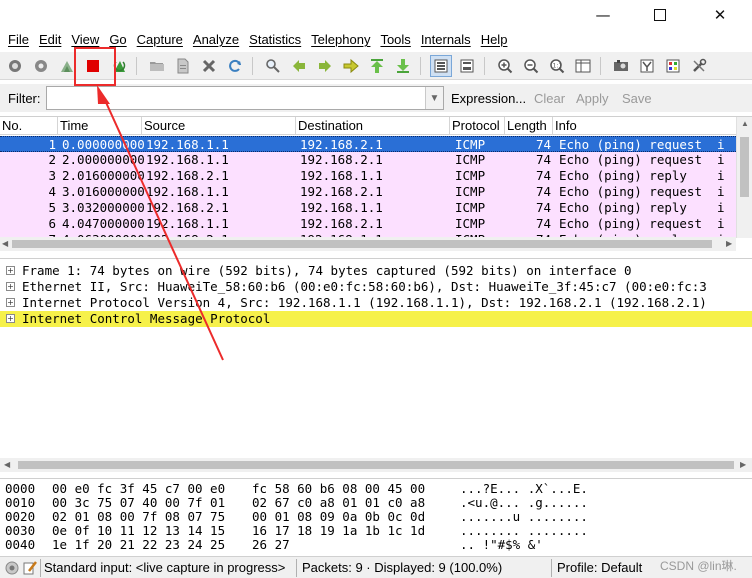  I want to click on reload-icon, so click(235, 66).